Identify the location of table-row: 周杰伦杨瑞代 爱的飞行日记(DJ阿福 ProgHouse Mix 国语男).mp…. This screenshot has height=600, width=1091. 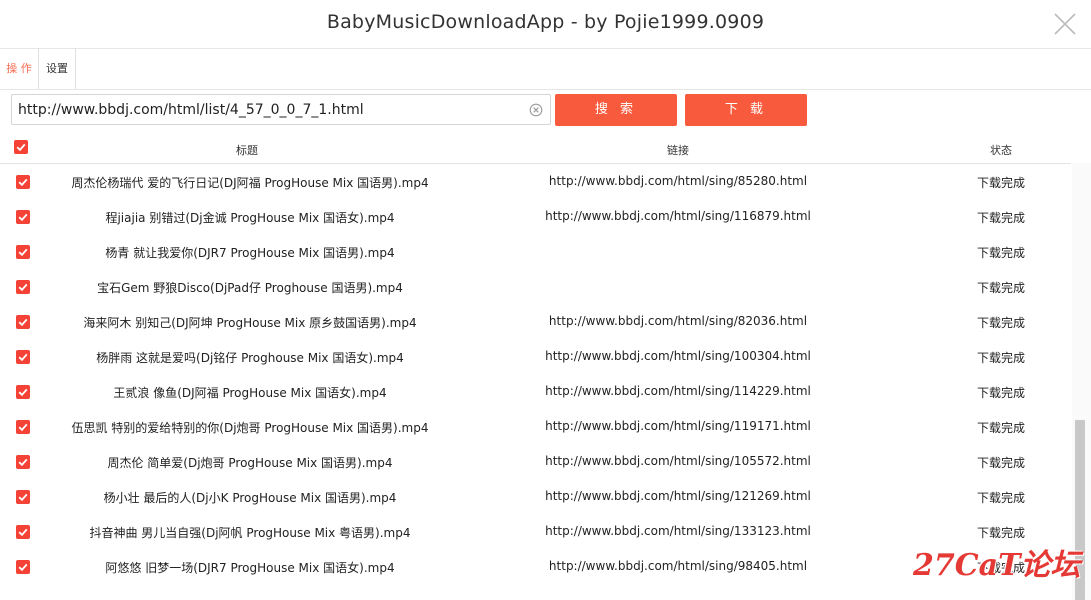
(535, 182).